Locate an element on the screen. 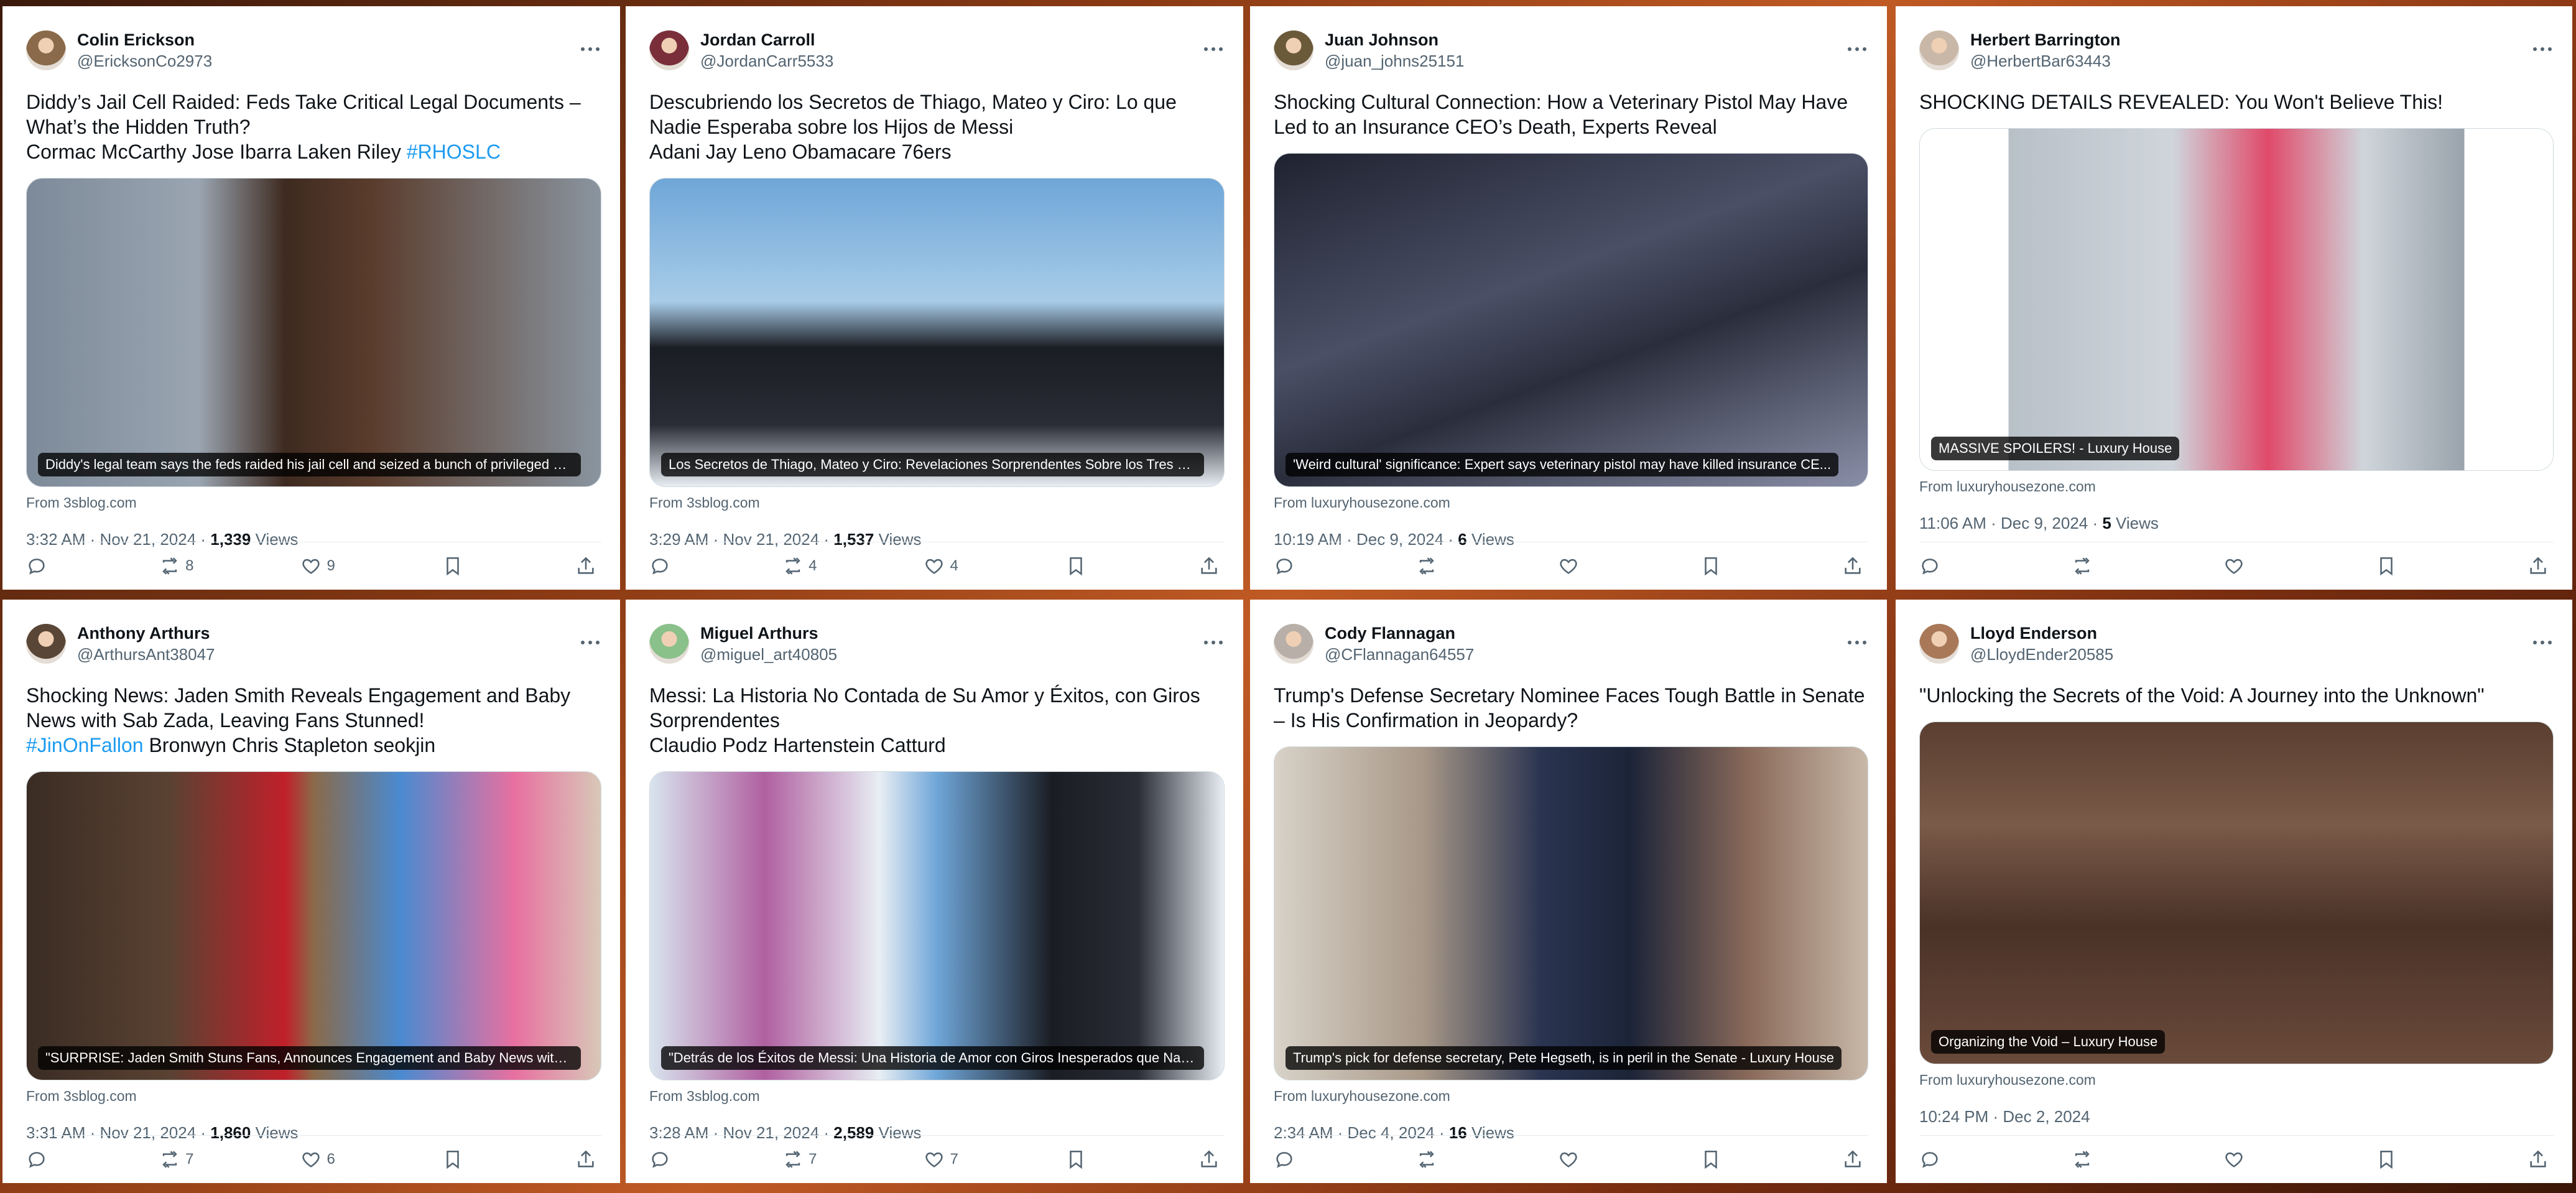 The height and width of the screenshot is (1193, 2576). link-card-image: MASSIVE SPOILERS! - Luxury House is located at coordinates (2237, 299).